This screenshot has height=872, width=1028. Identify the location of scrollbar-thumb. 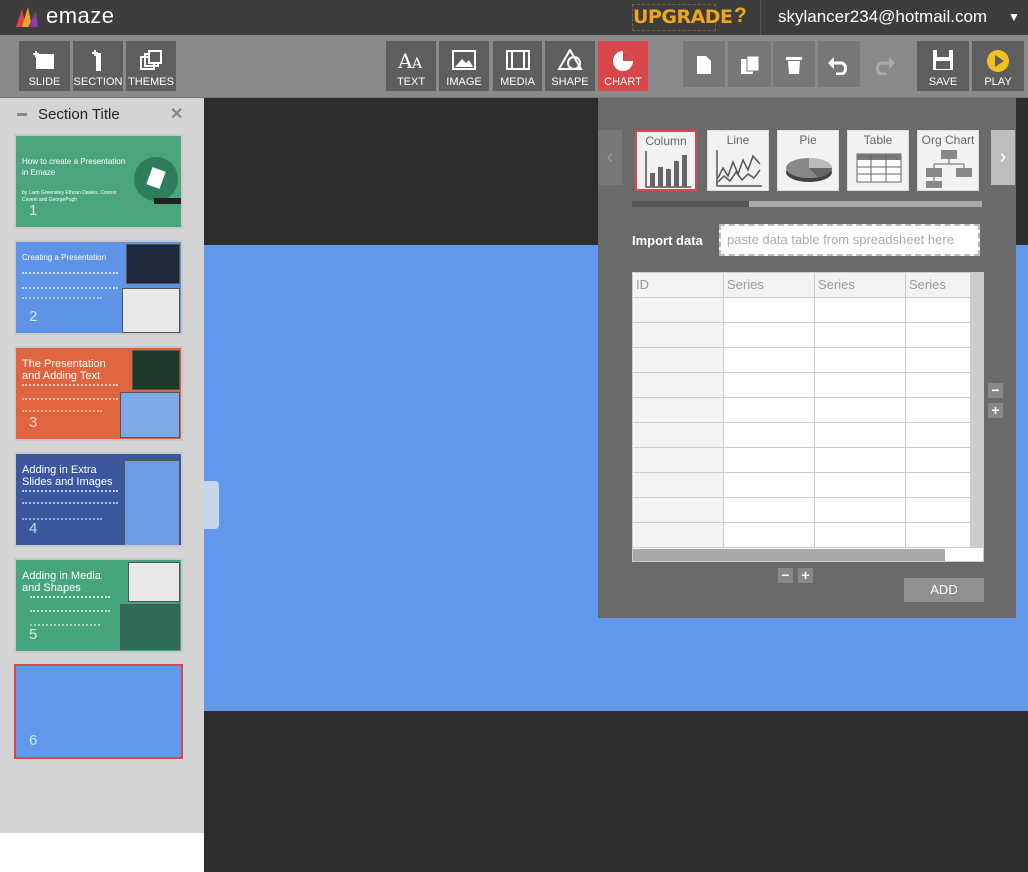
(690, 204).